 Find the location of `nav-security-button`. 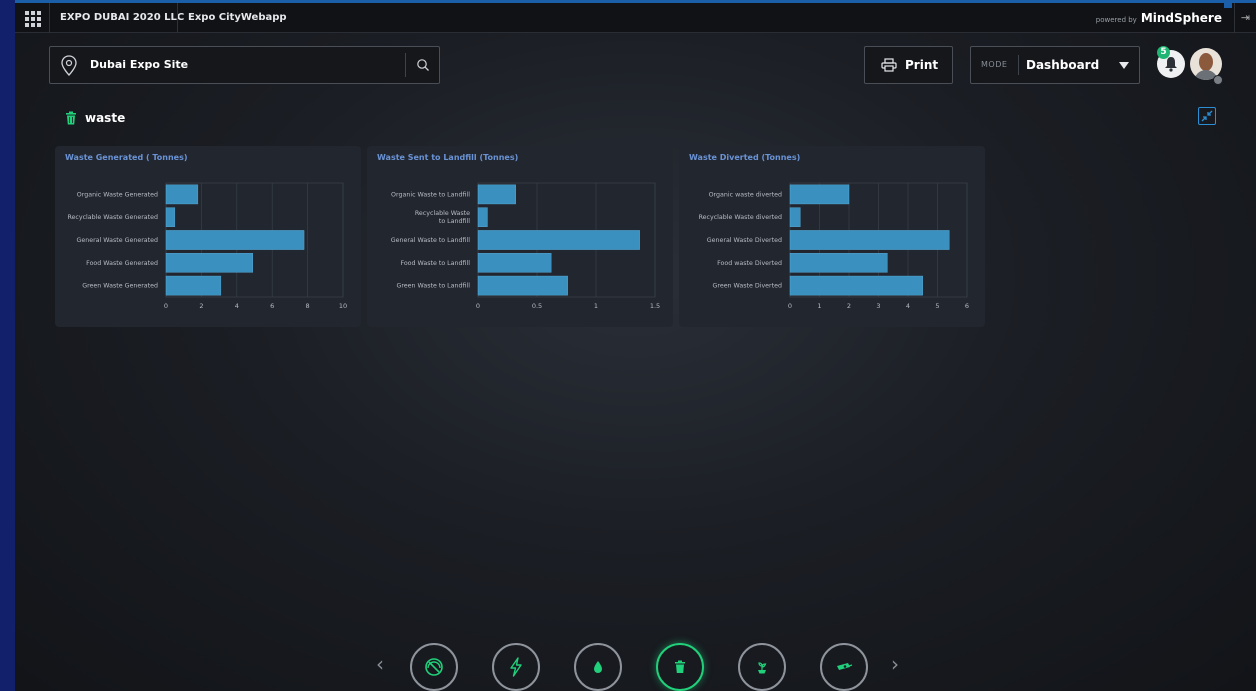

nav-security-button is located at coordinates (844, 667).